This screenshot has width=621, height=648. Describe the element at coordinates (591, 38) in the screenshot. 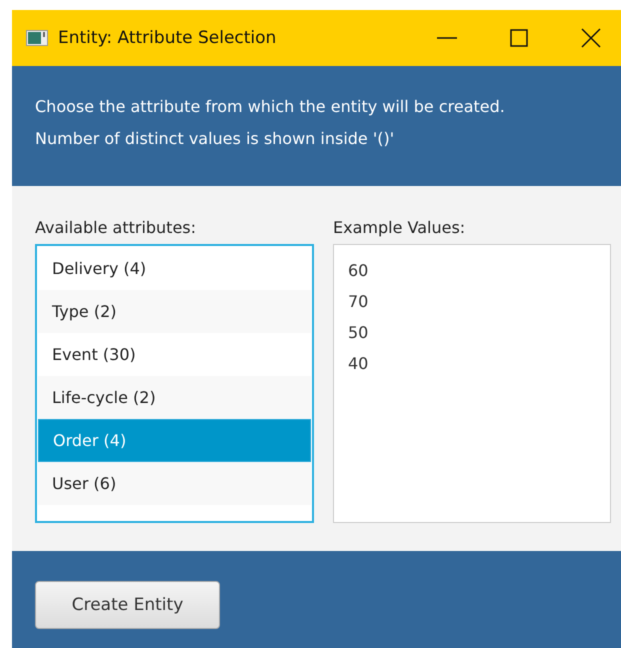

I see `close-icon` at that location.